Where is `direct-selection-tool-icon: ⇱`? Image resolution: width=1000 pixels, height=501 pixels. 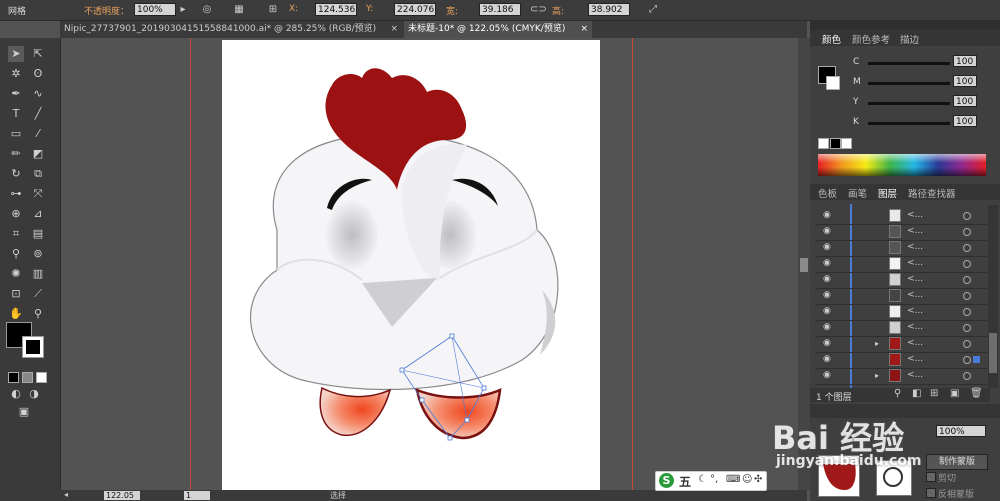 direct-selection-tool-icon: ⇱ is located at coordinates (38, 54).